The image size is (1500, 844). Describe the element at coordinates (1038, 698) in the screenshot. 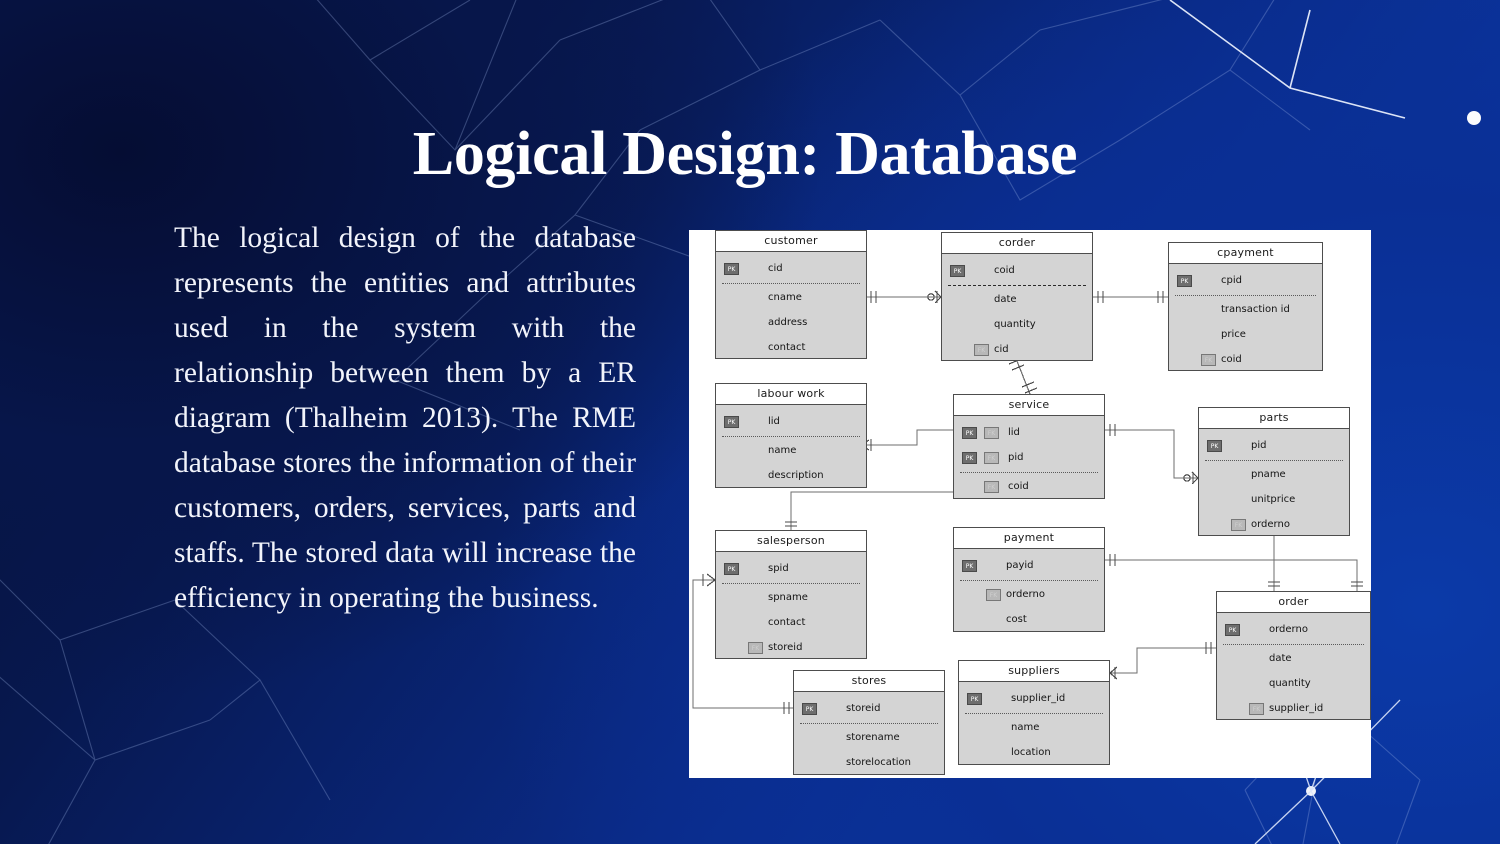

I see `attribute-label: supplier_id` at that location.